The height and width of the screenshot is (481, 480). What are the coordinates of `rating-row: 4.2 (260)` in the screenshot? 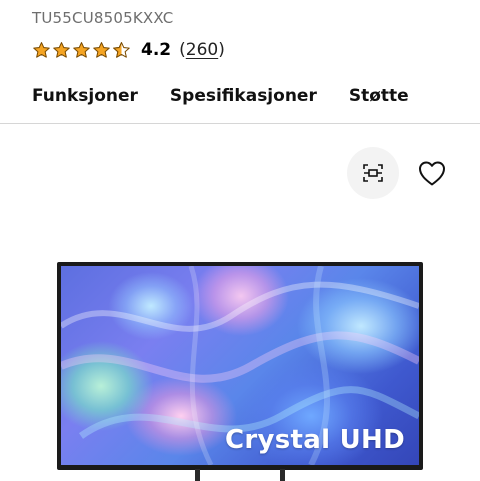 It's located at (128, 50).